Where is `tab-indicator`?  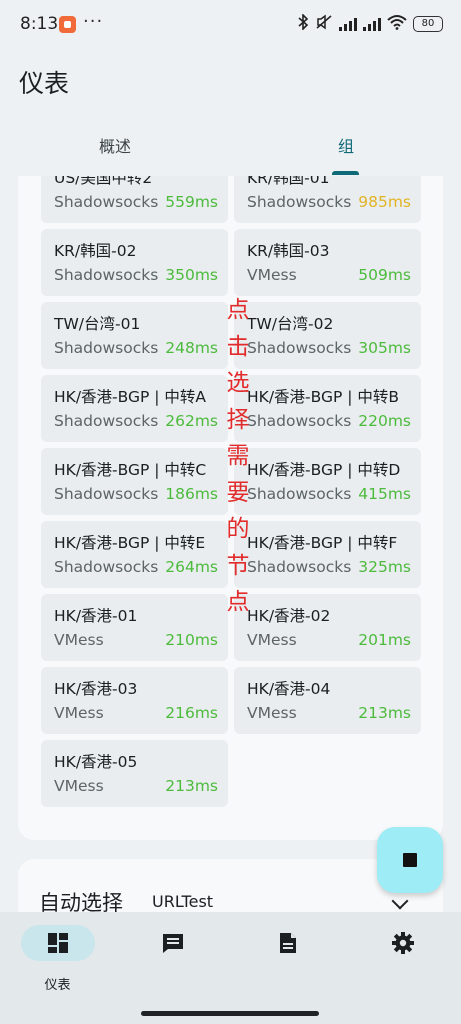 tab-indicator is located at coordinates (345, 173).